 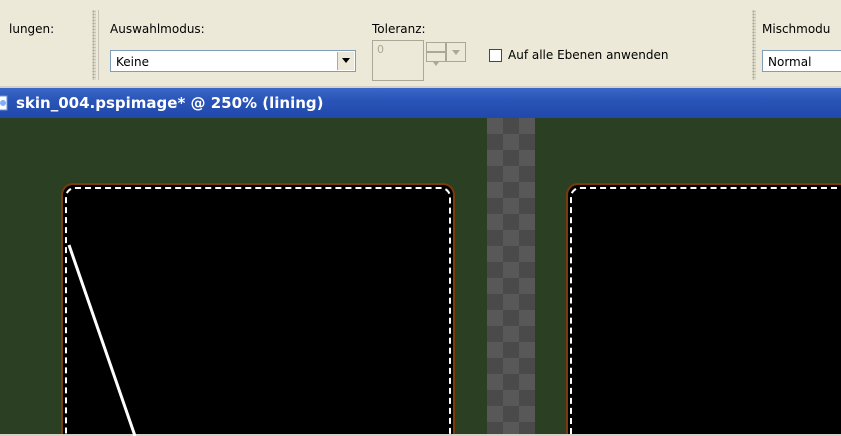 I want to click on selection-mode-select: Keine, so click(x=233, y=61).